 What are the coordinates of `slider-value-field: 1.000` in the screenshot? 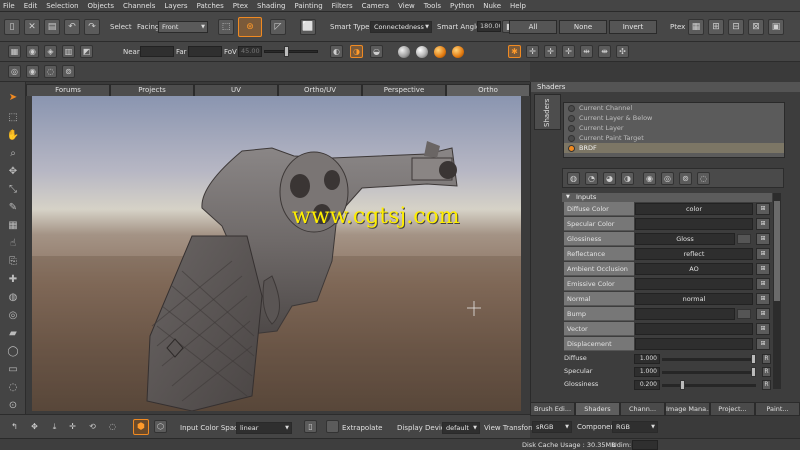 It's located at (647, 359).